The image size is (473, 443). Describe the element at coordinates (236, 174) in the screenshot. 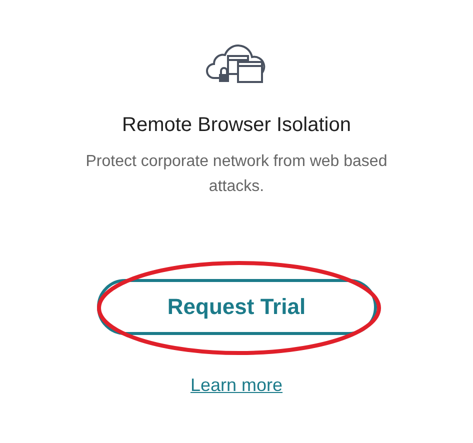

I see `card-description: Protect corporate network from web based attacks.` at that location.